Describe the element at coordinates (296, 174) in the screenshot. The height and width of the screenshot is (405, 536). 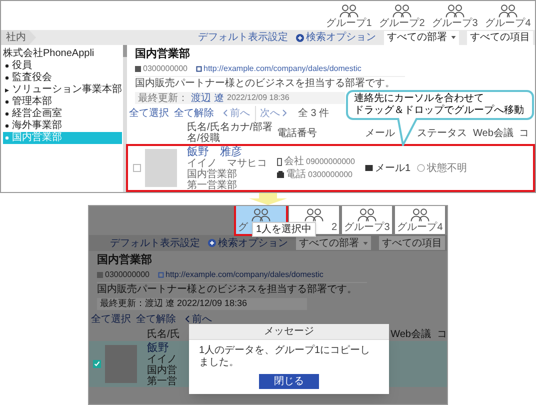
I see `phone-label: 電話` at that location.